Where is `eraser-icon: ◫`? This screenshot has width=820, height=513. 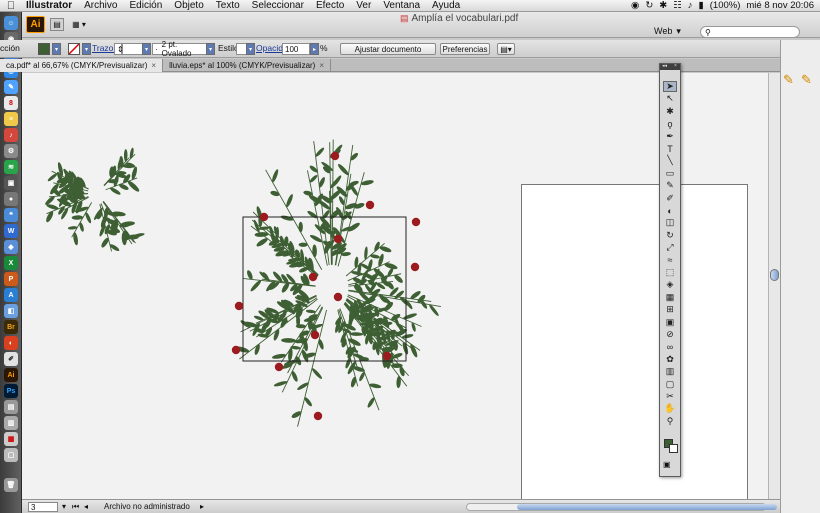 eraser-icon: ◫ is located at coordinates (670, 222).